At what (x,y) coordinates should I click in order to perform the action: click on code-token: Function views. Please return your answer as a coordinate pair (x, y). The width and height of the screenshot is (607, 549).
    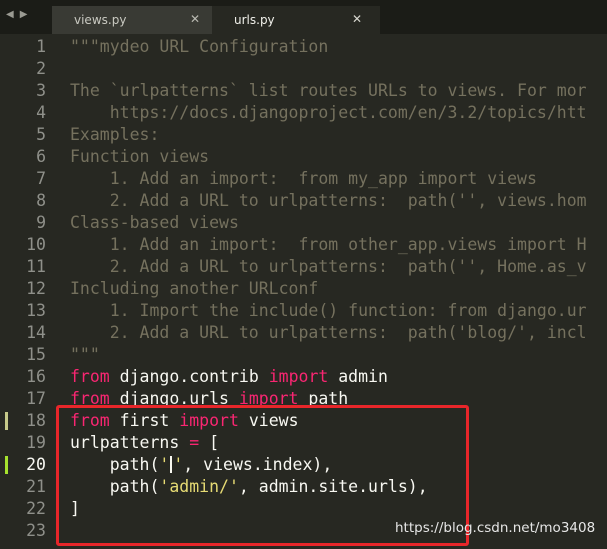
    Looking at the image, I should click on (140, 156).